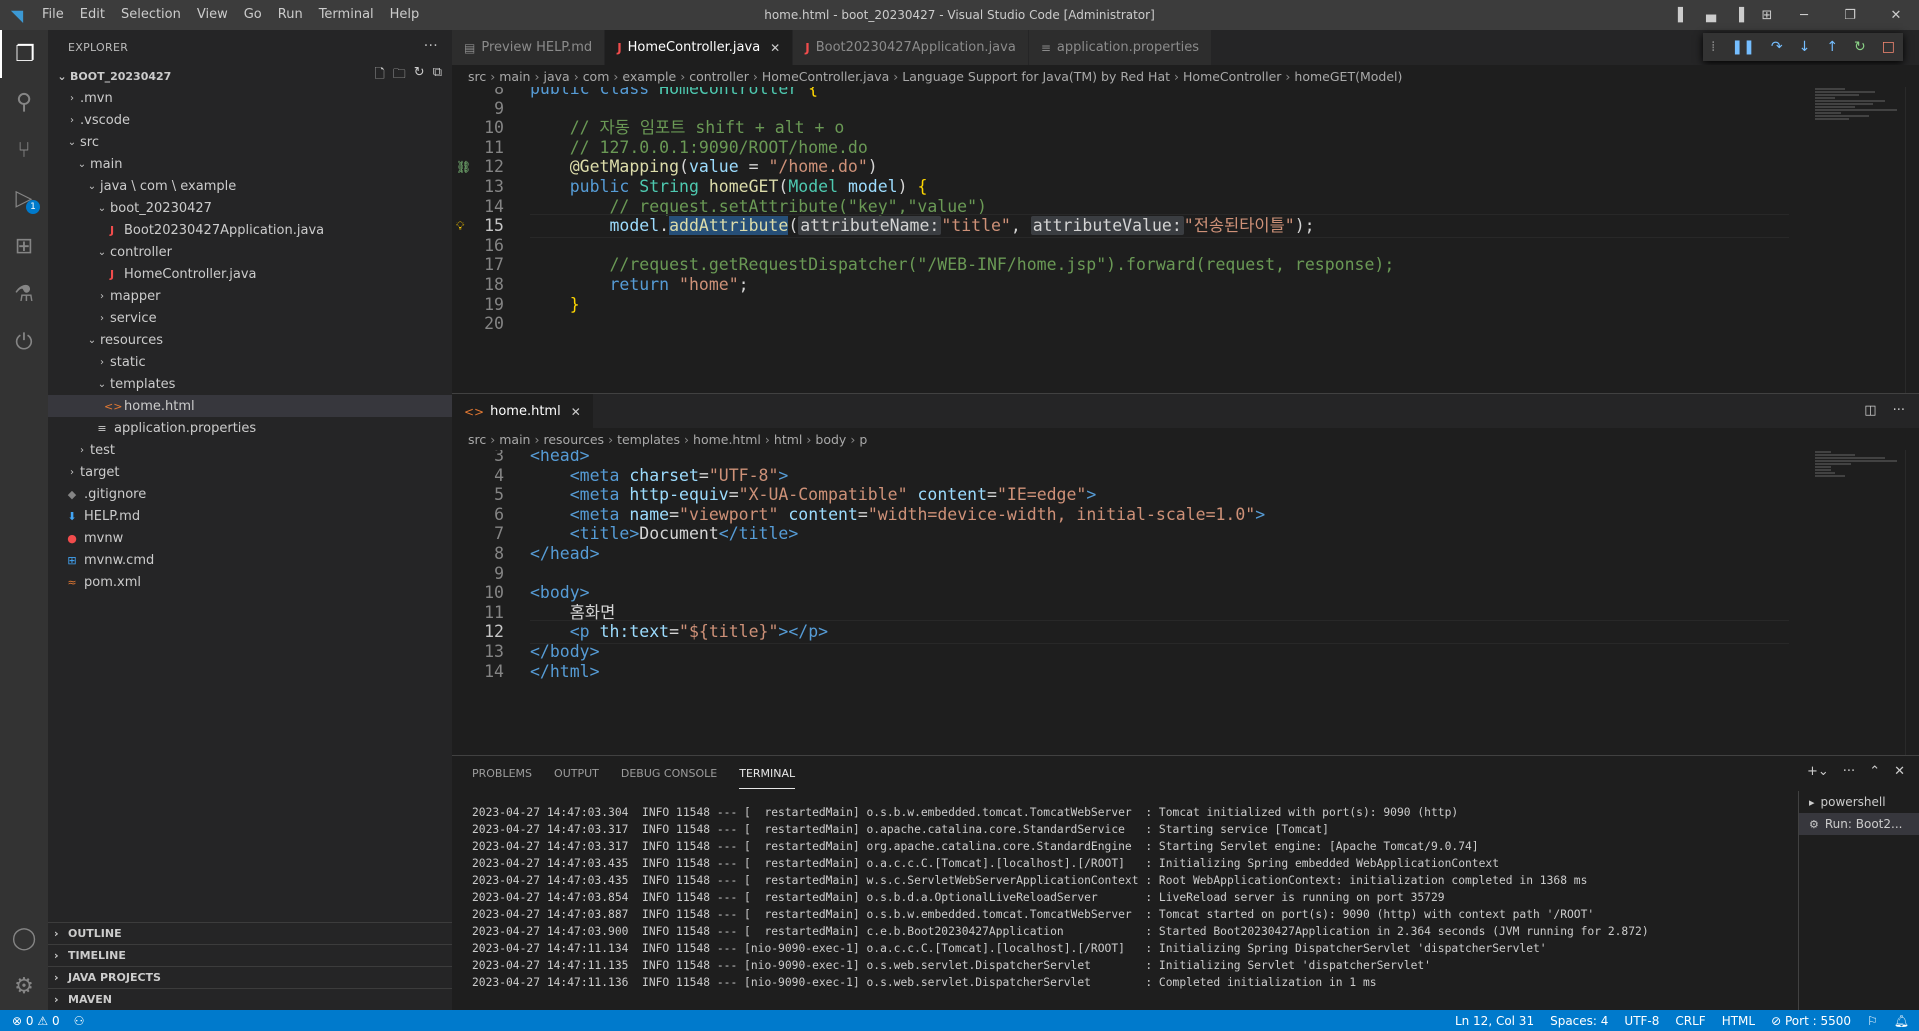 Image resolution: width=1919 pixels, height=1031 pixels. What do you see at coordinates (250, 538) in the screenshot?
I see `tree-item: ● mvnw` at bounding box center [250, 538].